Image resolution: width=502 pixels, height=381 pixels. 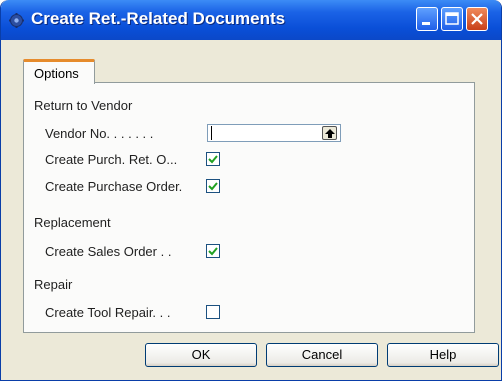 What do you see at coordinates (274, 133) in the screenshot?
I see `vendor-no-input` at bounding box center [274, 133].